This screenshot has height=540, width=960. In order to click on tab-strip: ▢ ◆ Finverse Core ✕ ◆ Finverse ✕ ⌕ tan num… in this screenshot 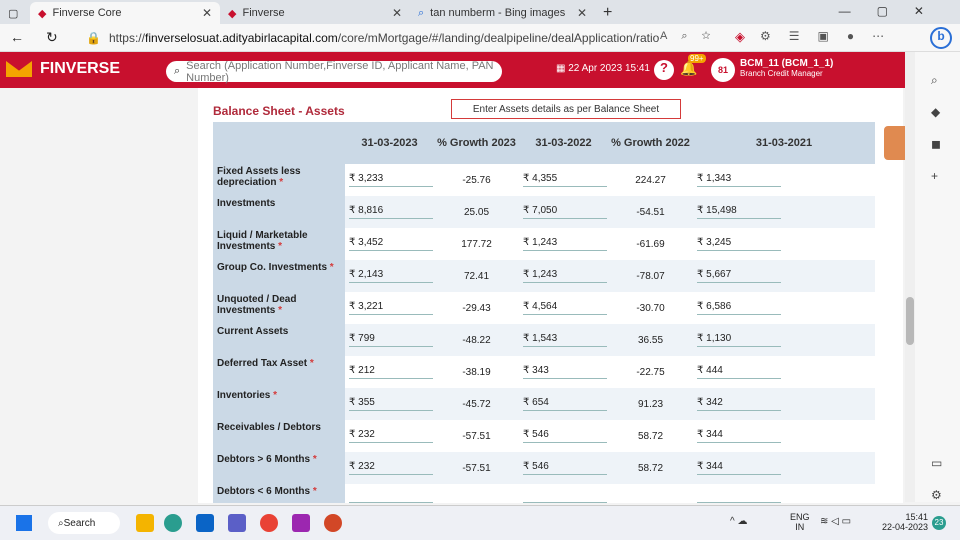, I will do `click(480, 12)`.